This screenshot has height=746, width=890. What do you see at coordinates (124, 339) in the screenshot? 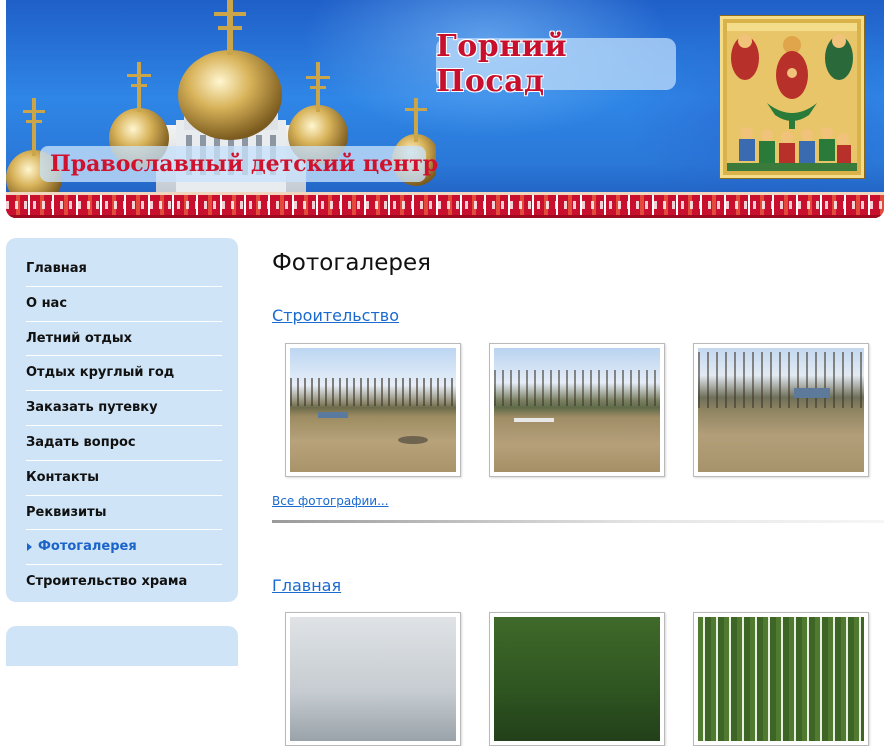
I see `sidebar-item-summer: Летний отдых` at bounding box center [124, 339].